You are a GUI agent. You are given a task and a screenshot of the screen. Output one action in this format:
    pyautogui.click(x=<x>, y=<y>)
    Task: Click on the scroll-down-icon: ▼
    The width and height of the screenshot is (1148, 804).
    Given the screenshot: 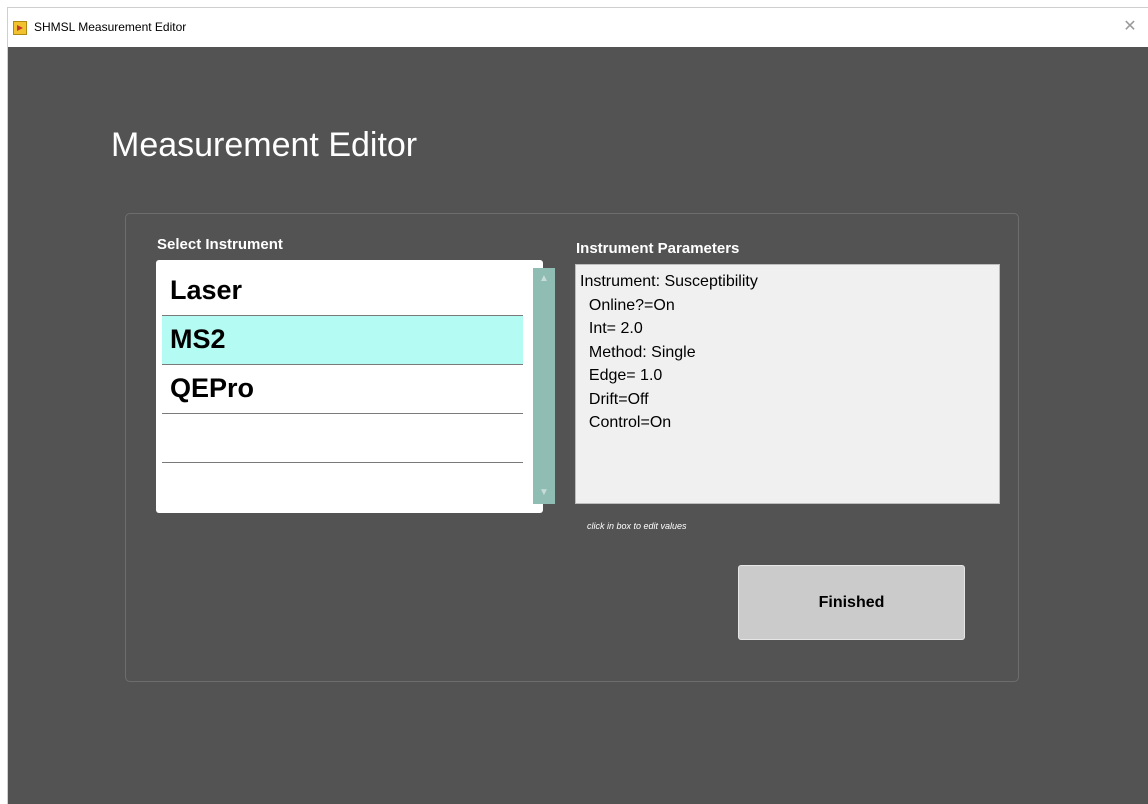 What is the action you would take?
    pyautogui.click(x=544, y=493)
    